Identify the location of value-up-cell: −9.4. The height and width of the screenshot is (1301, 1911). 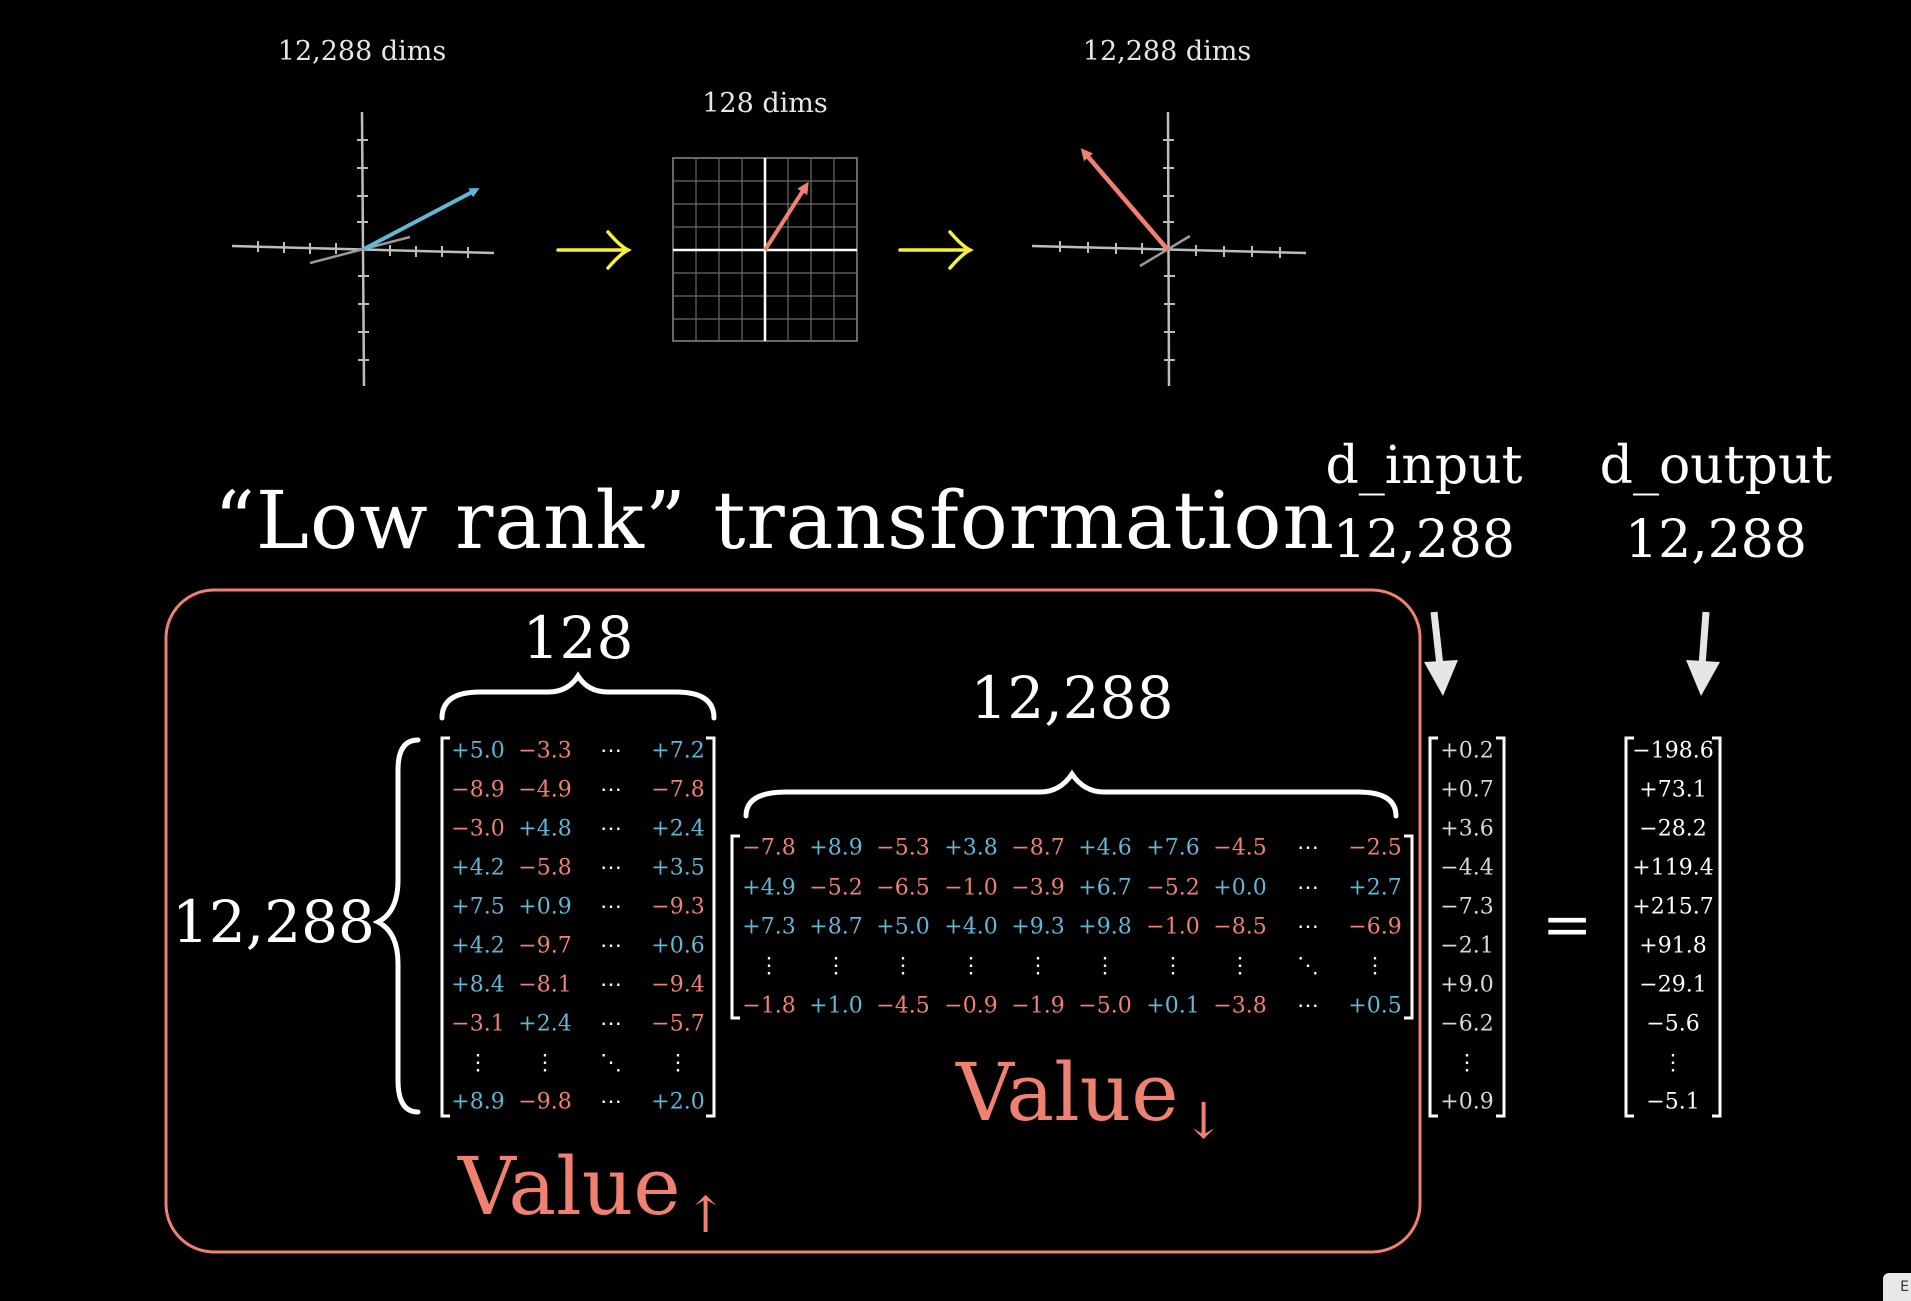
(678, 985).